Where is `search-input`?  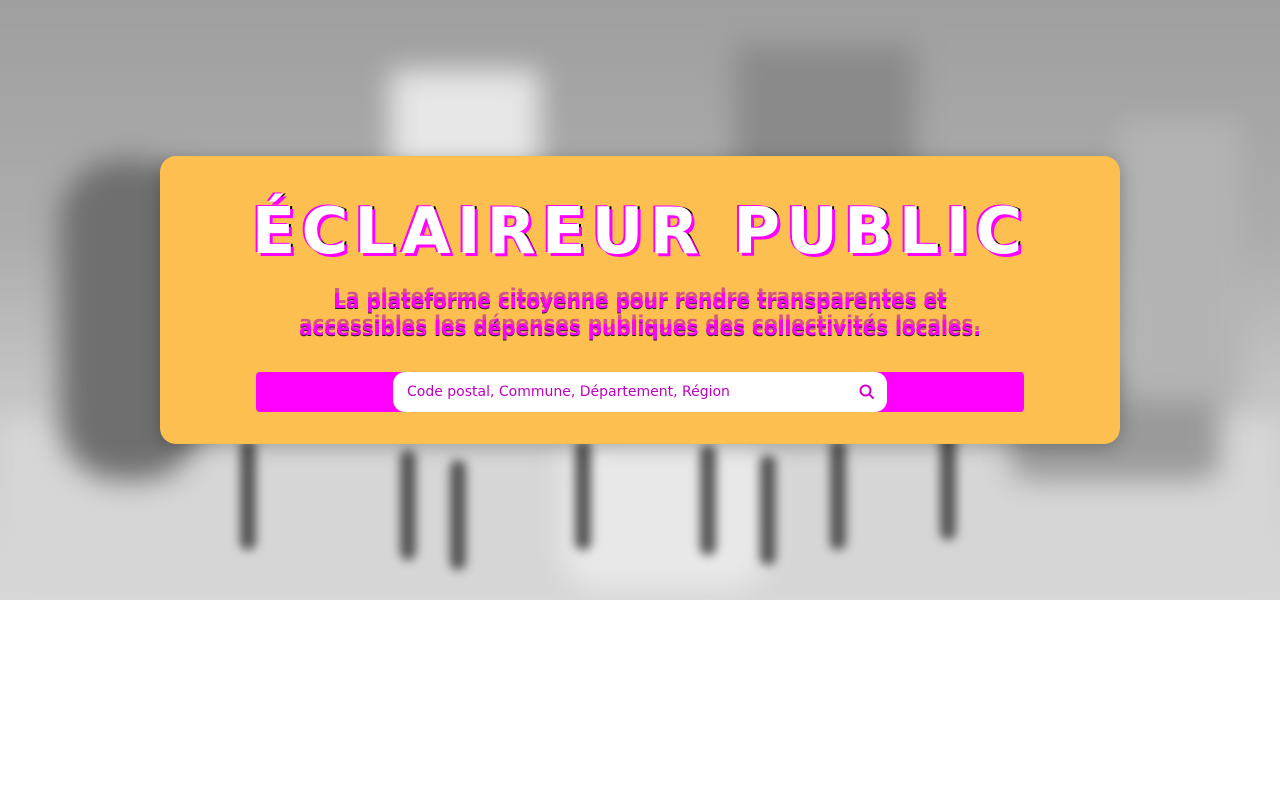 search-input is located at coordinates (622, 392).